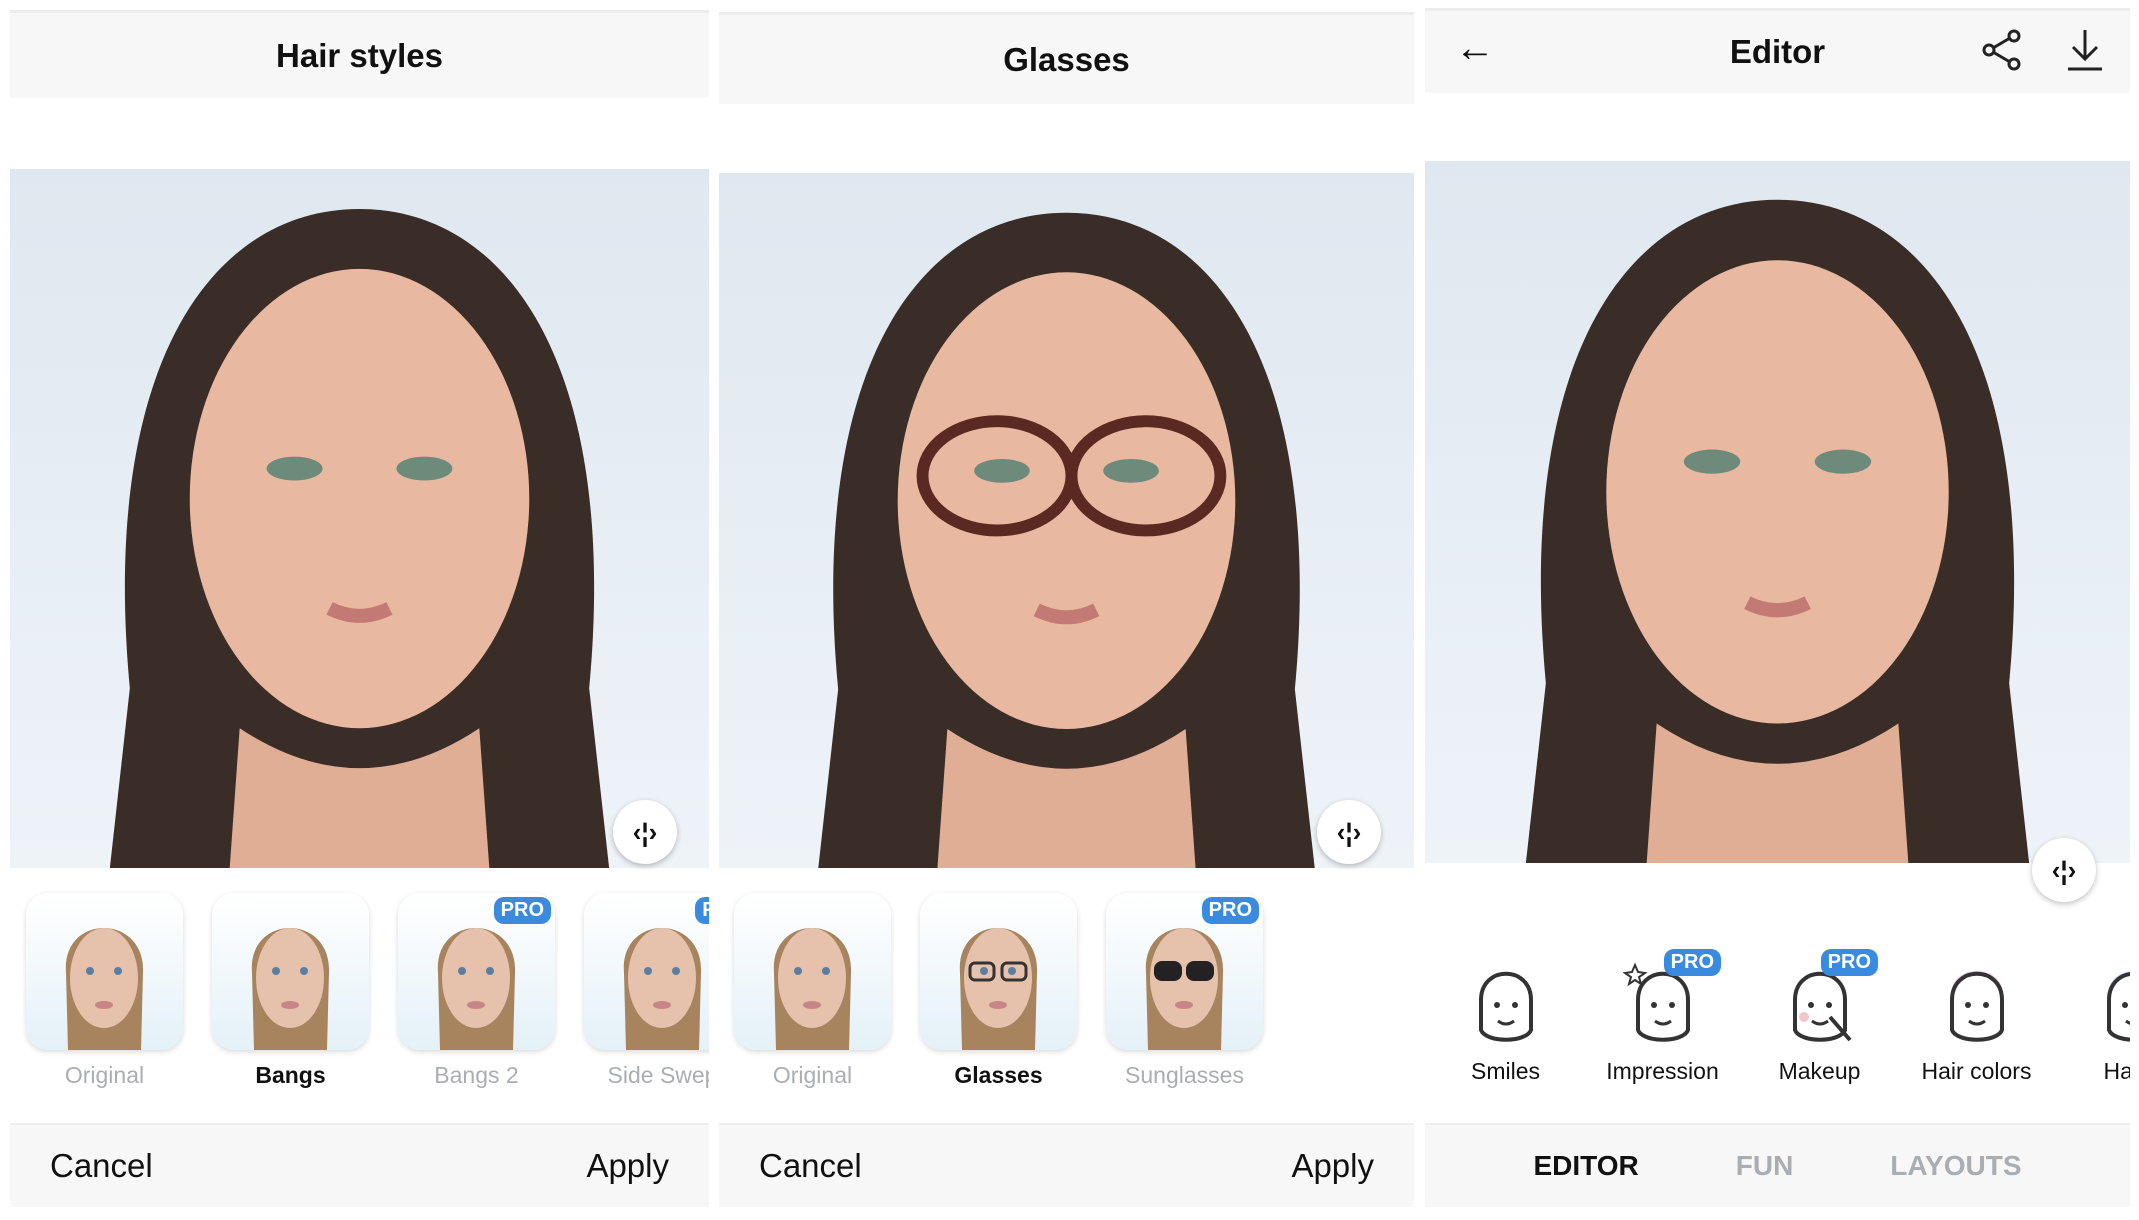 The height and width of the screenshot is (1220, 2139). What do you see at coordinates (1184, 1075) in the screenshot?
I see `item-label: Sunglasses` at bounding box center [1184, 1075].